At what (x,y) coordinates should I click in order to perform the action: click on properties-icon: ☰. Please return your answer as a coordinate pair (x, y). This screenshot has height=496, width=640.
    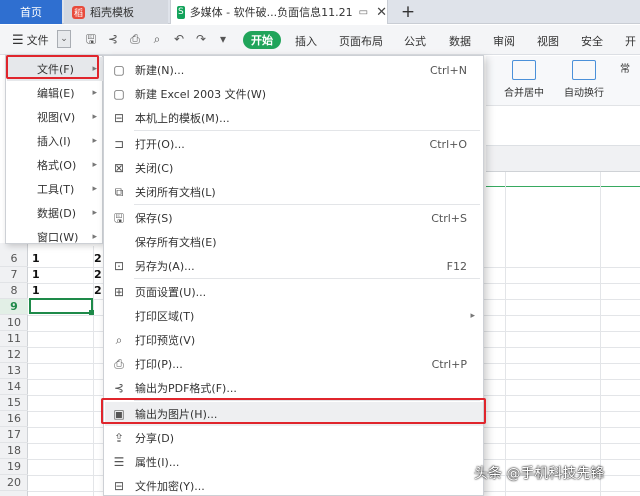
    Looking at the image, I should click on (119, 462).